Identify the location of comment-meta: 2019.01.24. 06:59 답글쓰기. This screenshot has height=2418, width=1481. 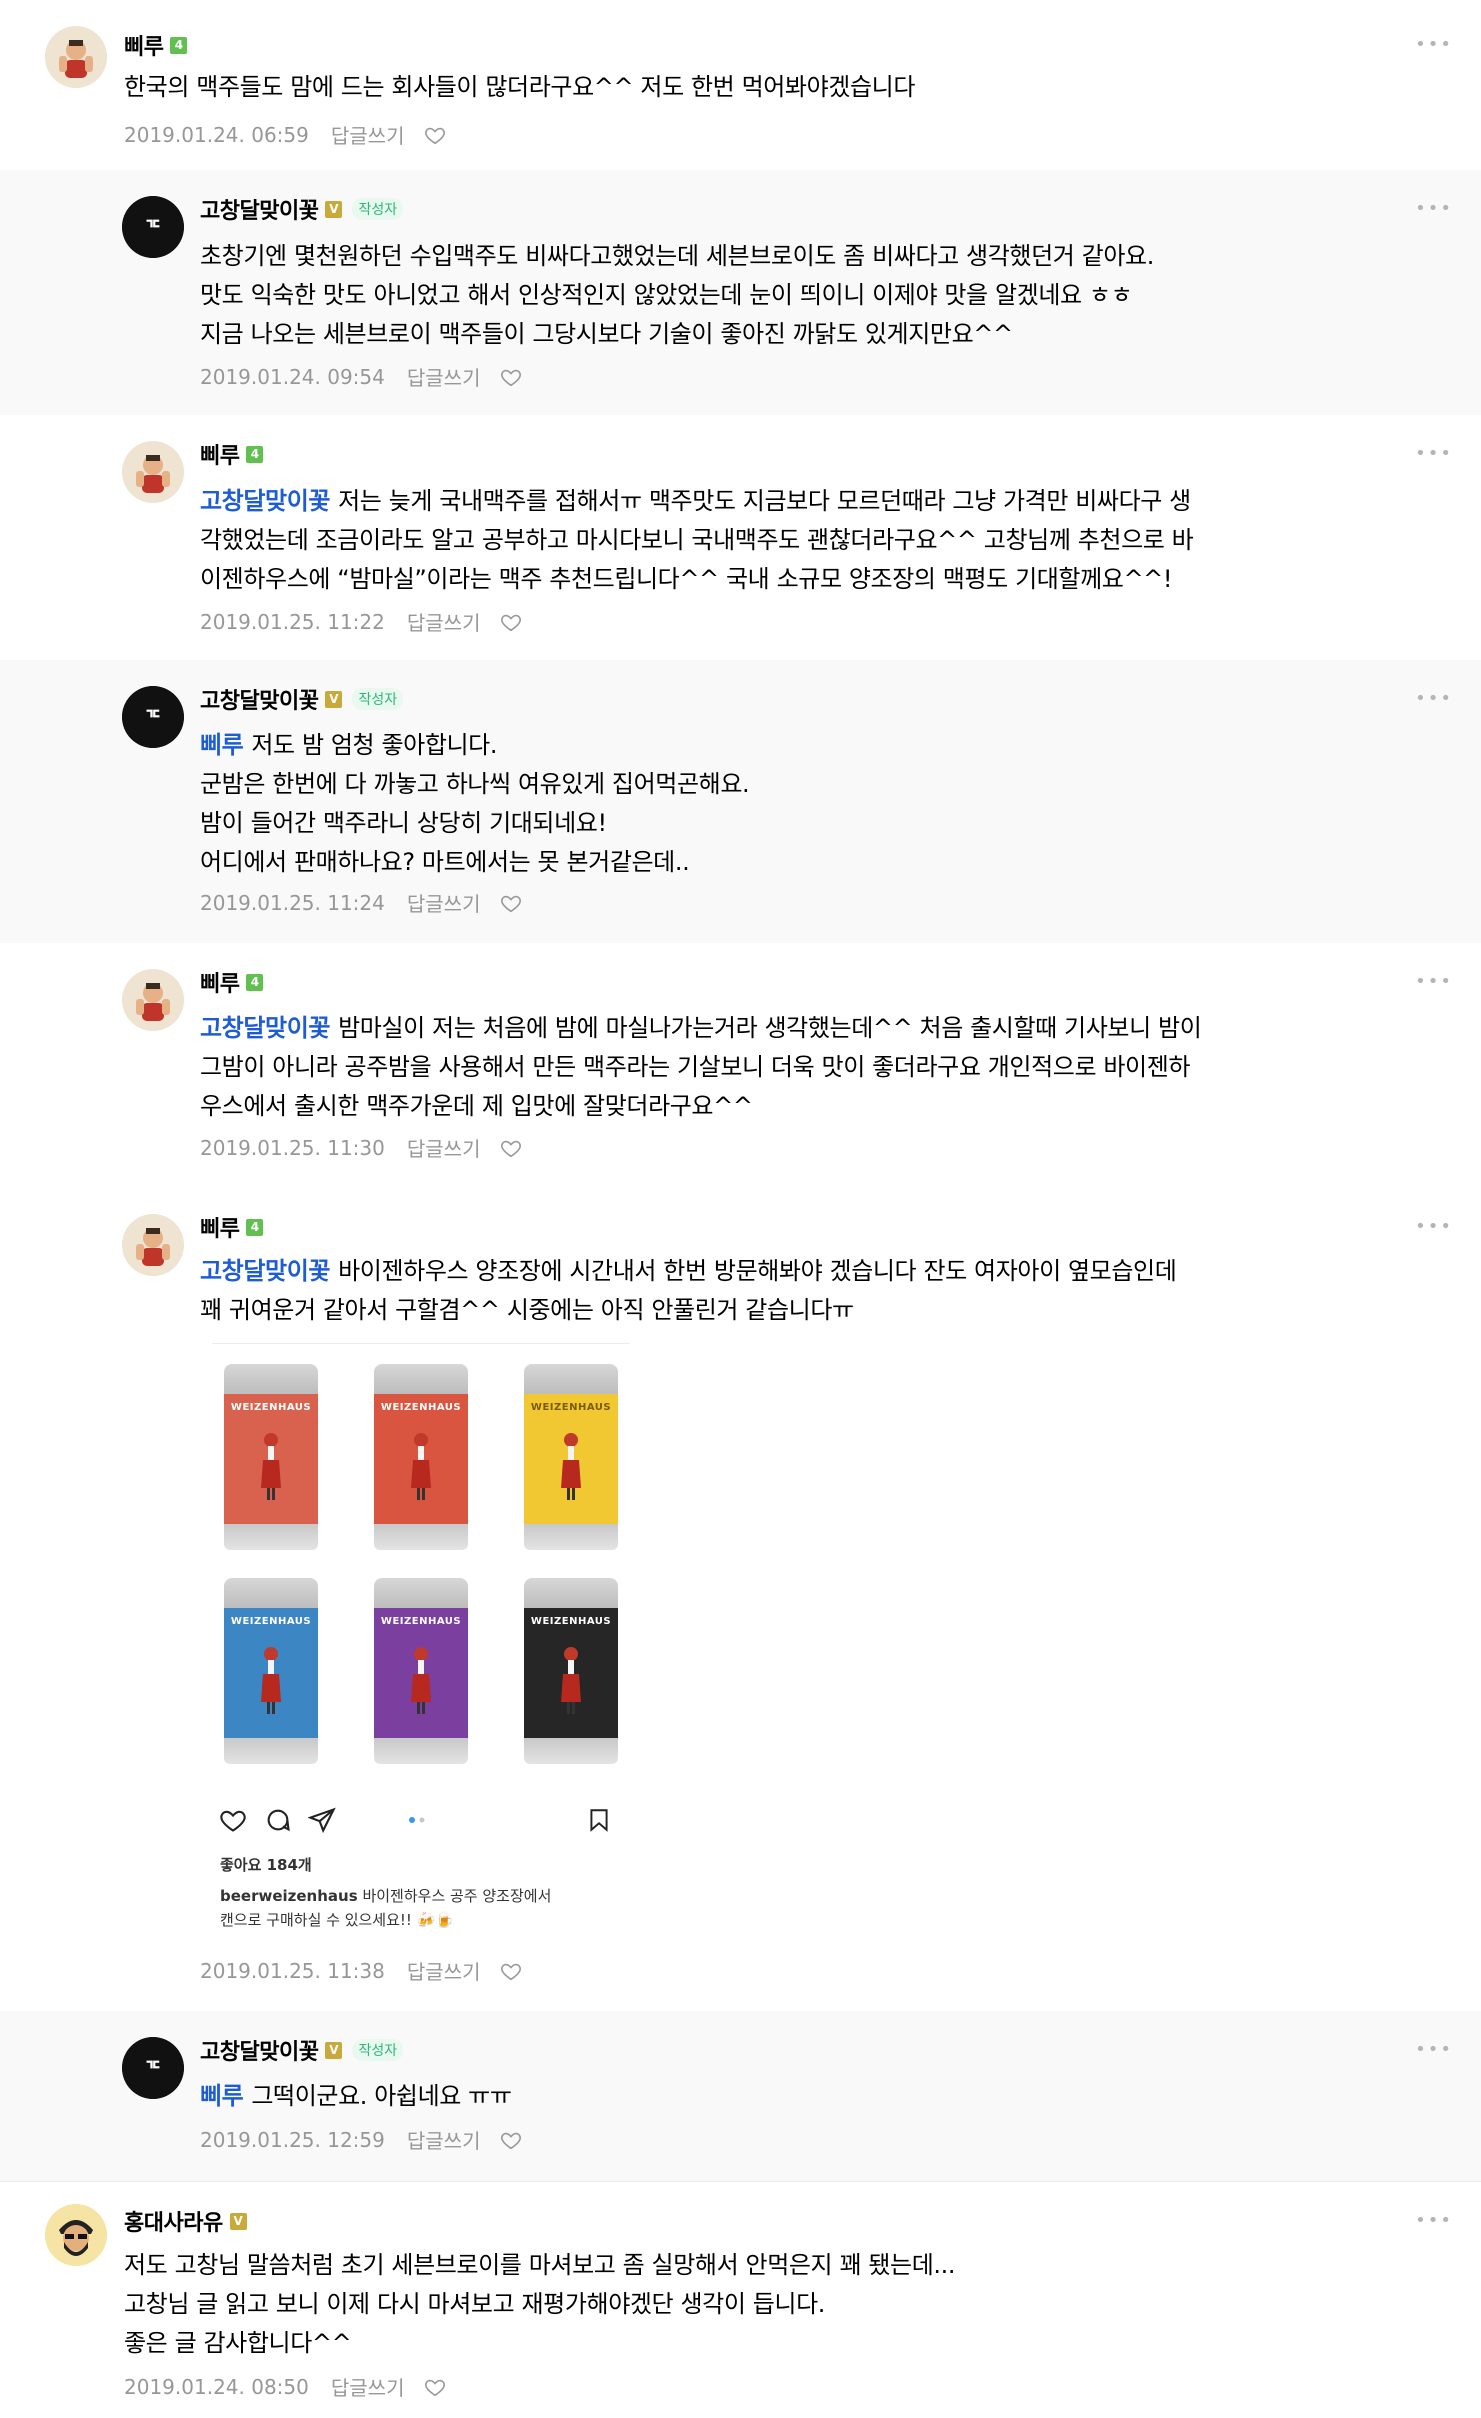
(285, 134).